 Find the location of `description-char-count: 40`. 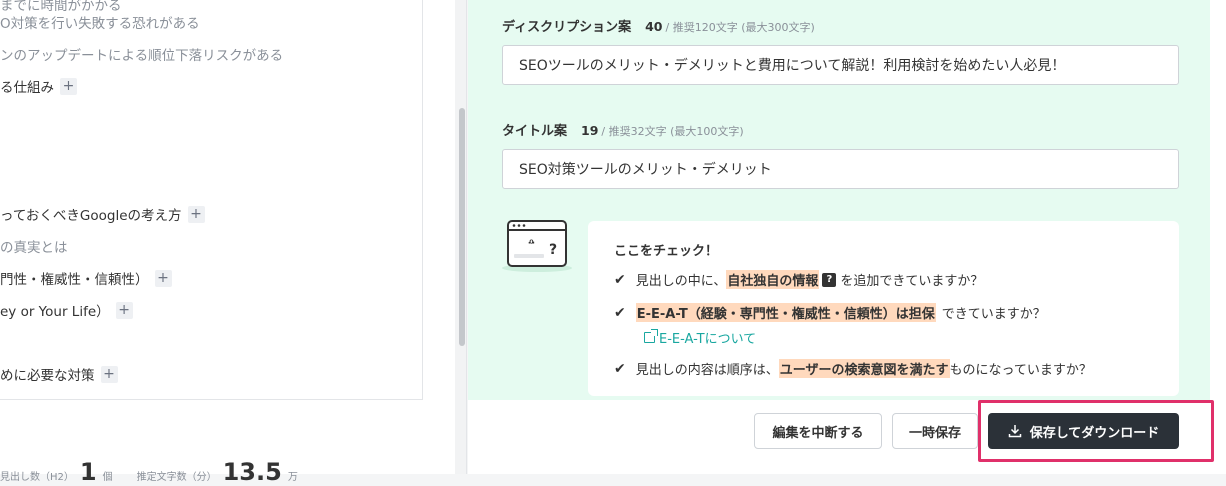

description-char-count: 40 is located at coordinates (654, 26).